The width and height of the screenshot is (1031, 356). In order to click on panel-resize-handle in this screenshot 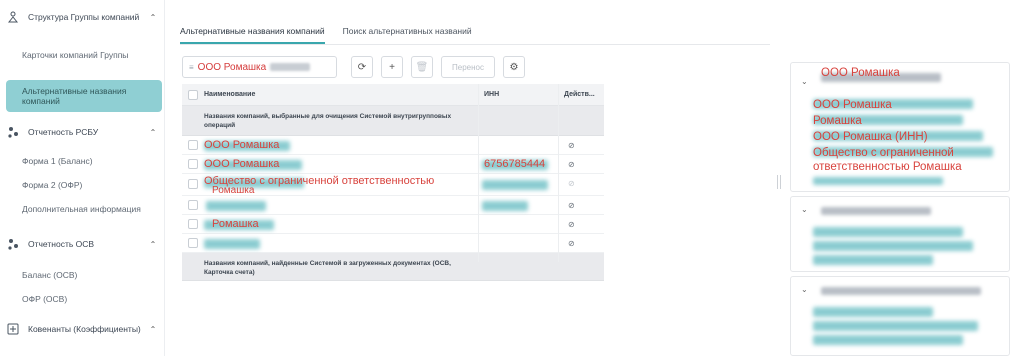, I will do `click(779, 182)`.